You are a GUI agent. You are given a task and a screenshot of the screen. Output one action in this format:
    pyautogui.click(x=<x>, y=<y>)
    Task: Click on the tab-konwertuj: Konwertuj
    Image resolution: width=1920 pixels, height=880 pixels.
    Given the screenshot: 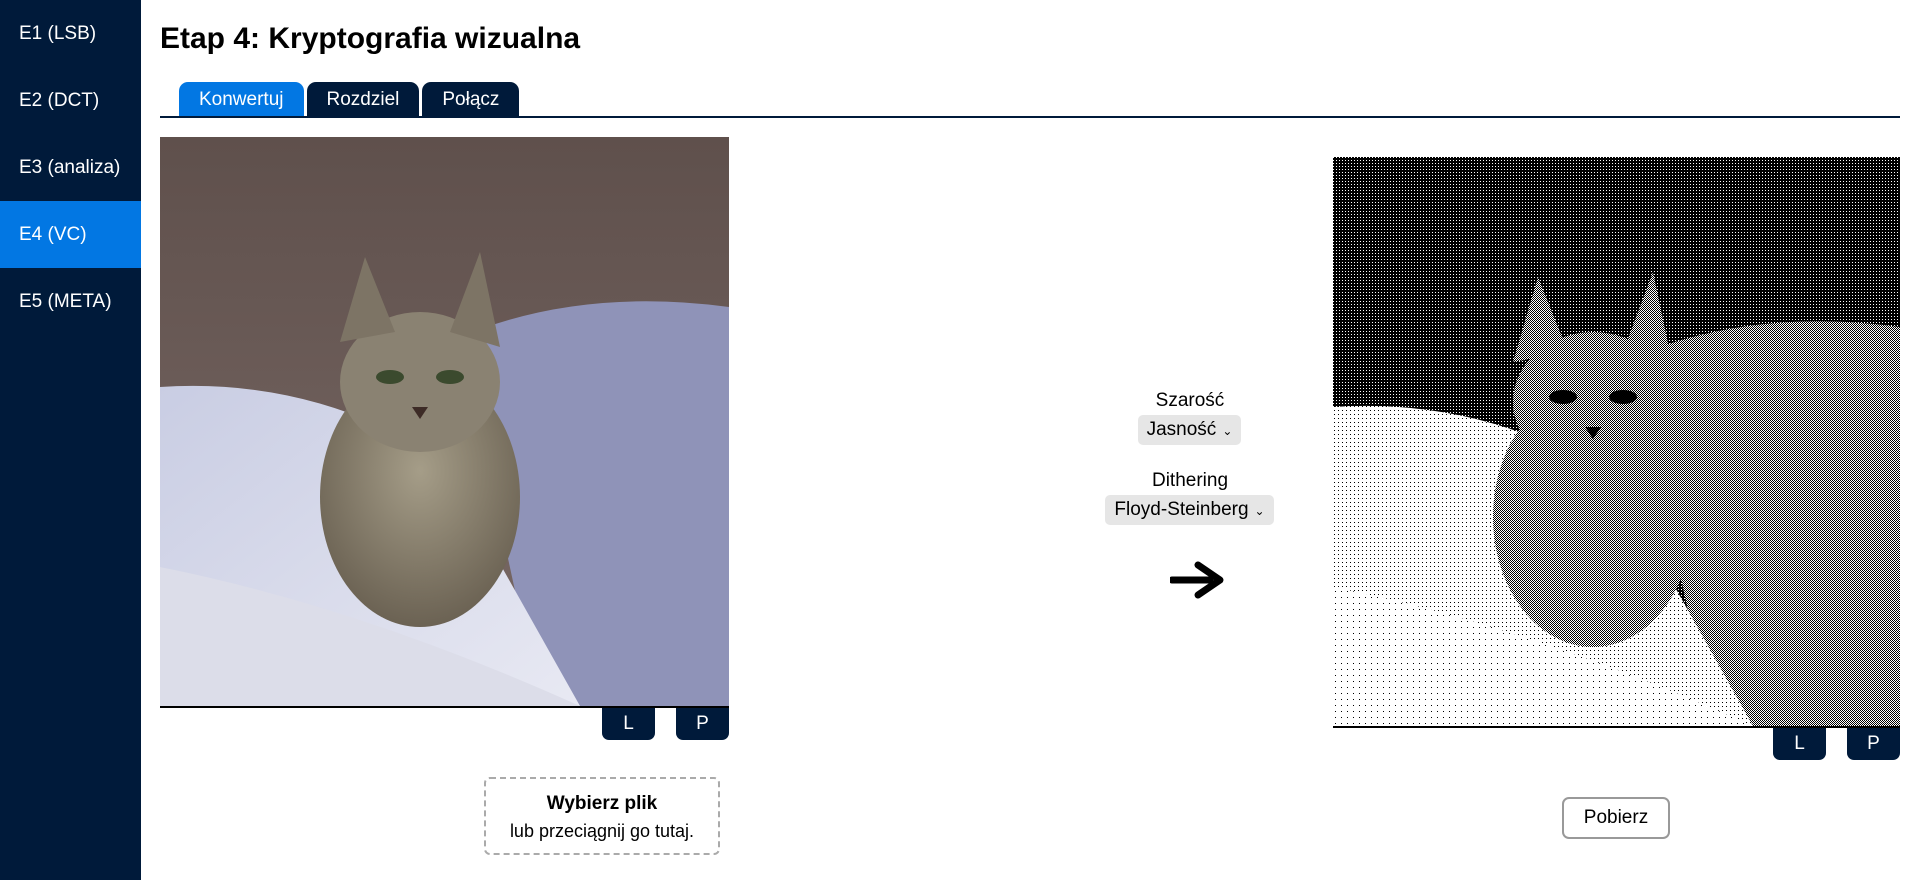 What is the action you would take?
    pyautogui.click(x=241, y=99)
    